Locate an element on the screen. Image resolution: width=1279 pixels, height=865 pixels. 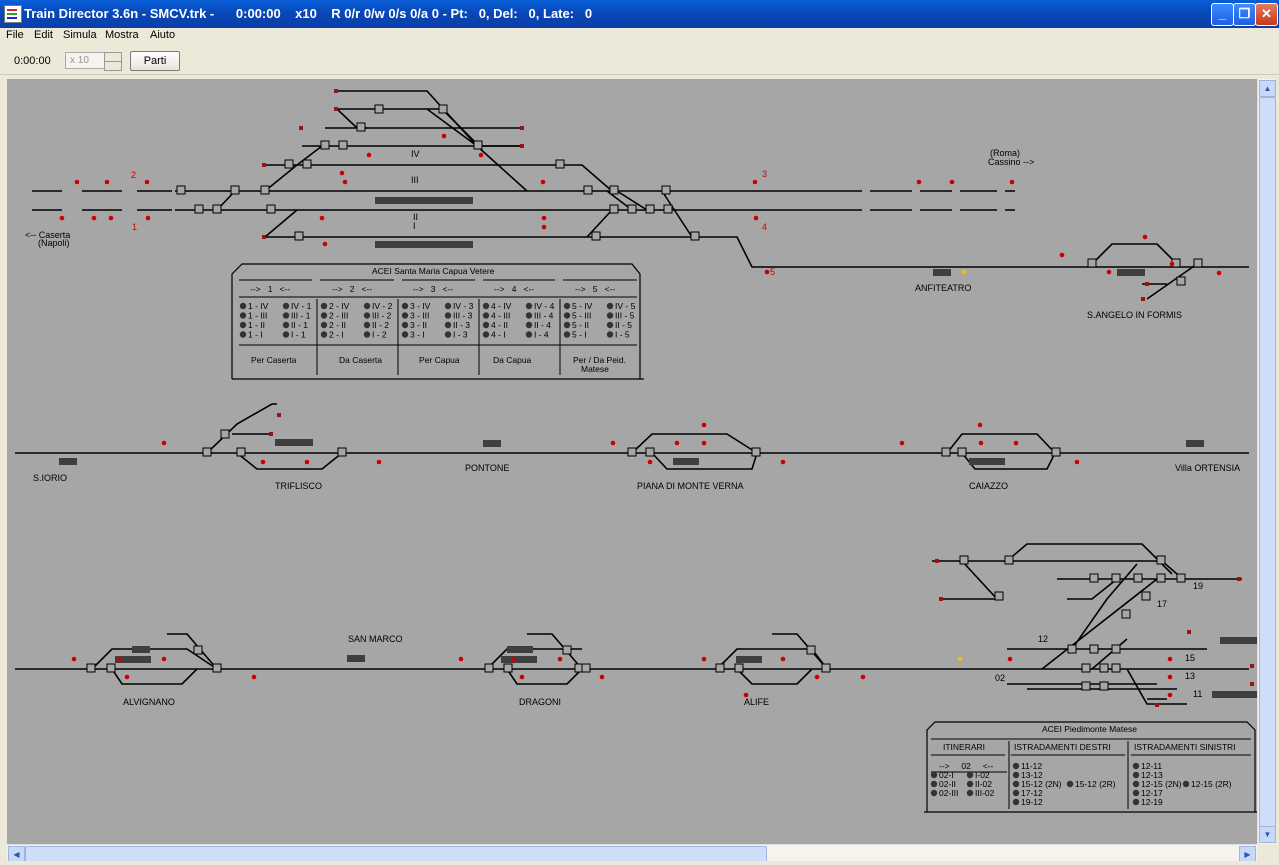
acei-pm-itin-right-2: III-02 is located at coordinates (985, 793).